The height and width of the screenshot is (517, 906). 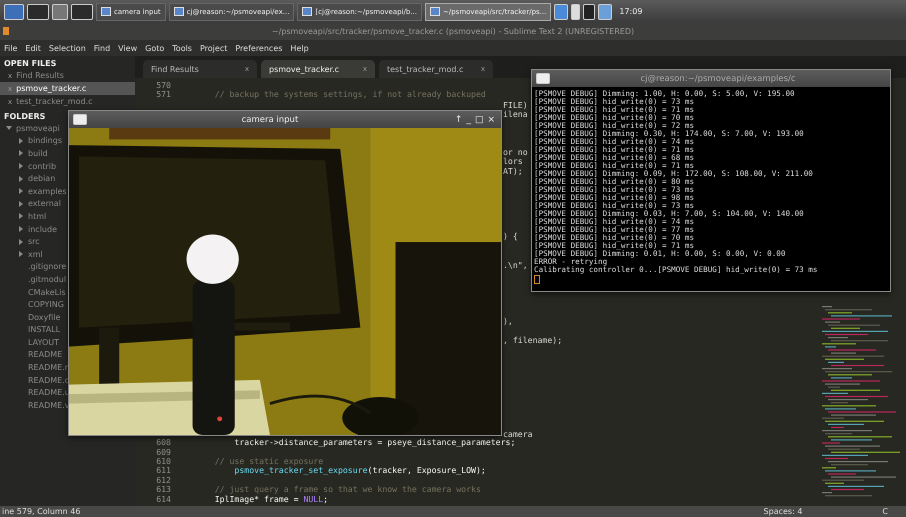 I want to click on code-line: // just query a frame so that we know the camera works, so click(x=347, y=490).